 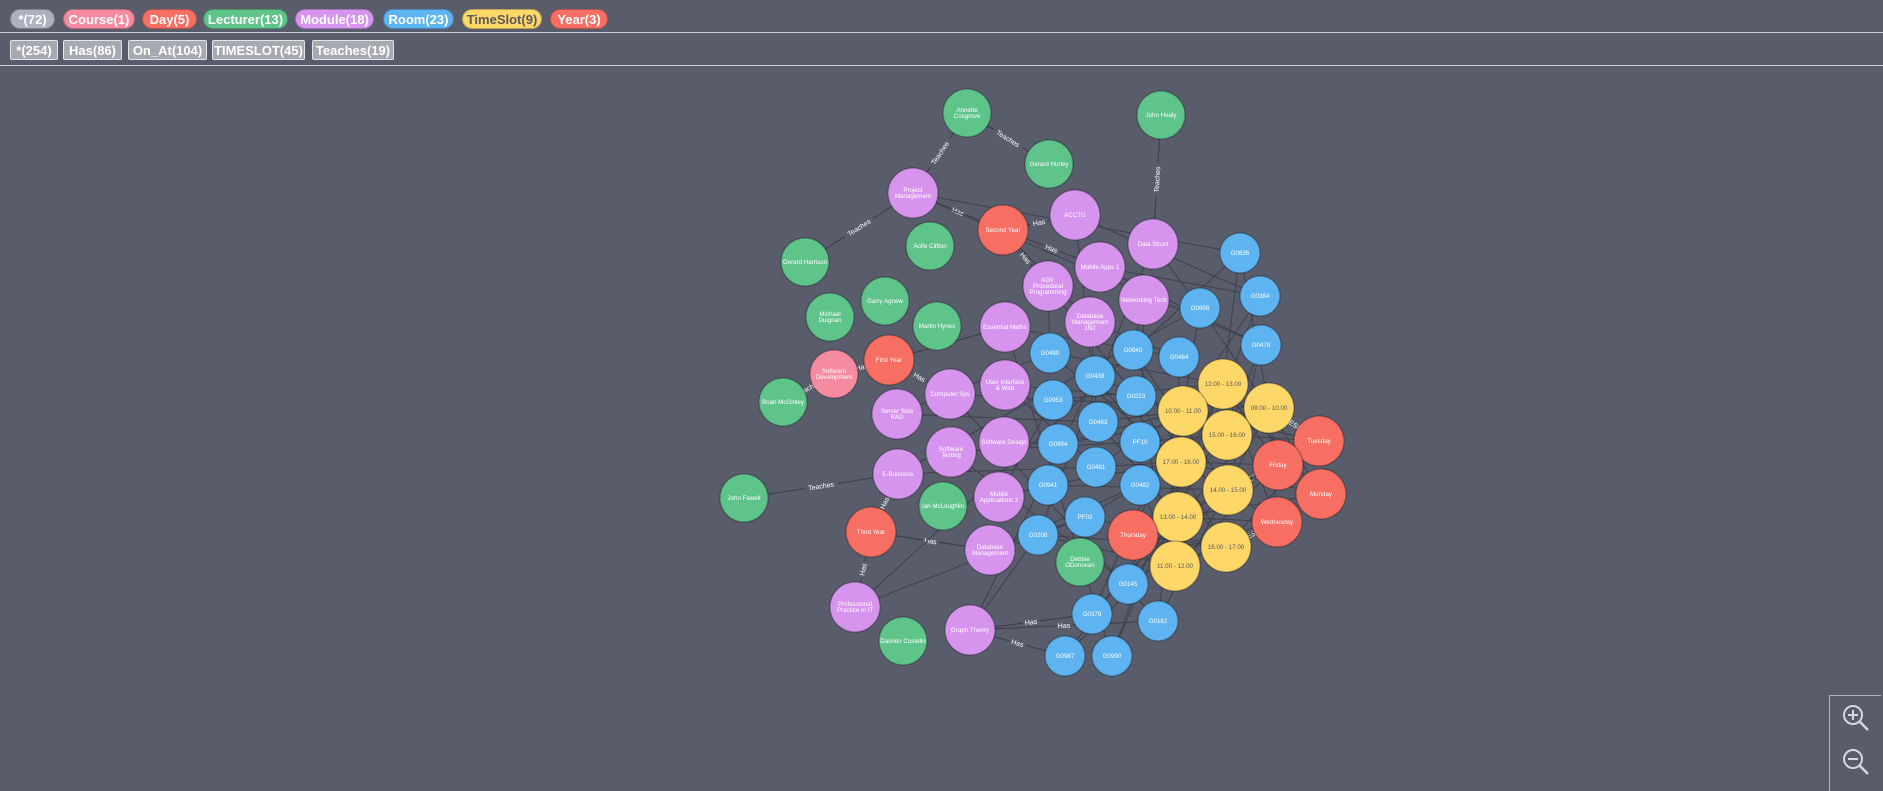 I want to click on node-room: G0836, so click(x=1240, y=253).